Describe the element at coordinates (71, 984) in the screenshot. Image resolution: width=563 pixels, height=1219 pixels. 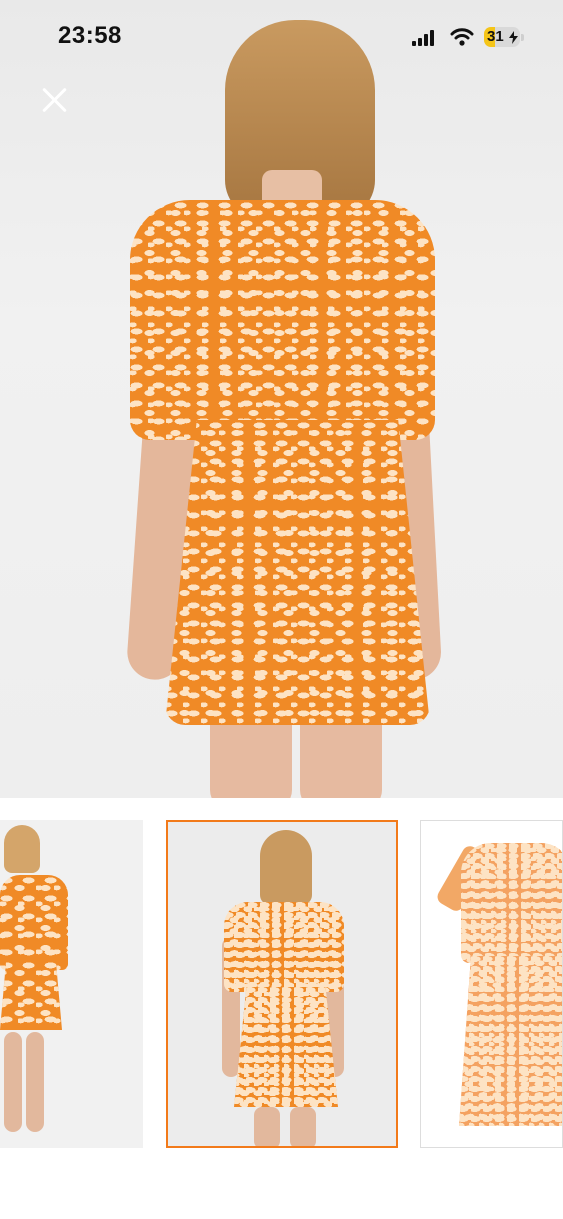
I see `thumbnail-front-view` at that location.